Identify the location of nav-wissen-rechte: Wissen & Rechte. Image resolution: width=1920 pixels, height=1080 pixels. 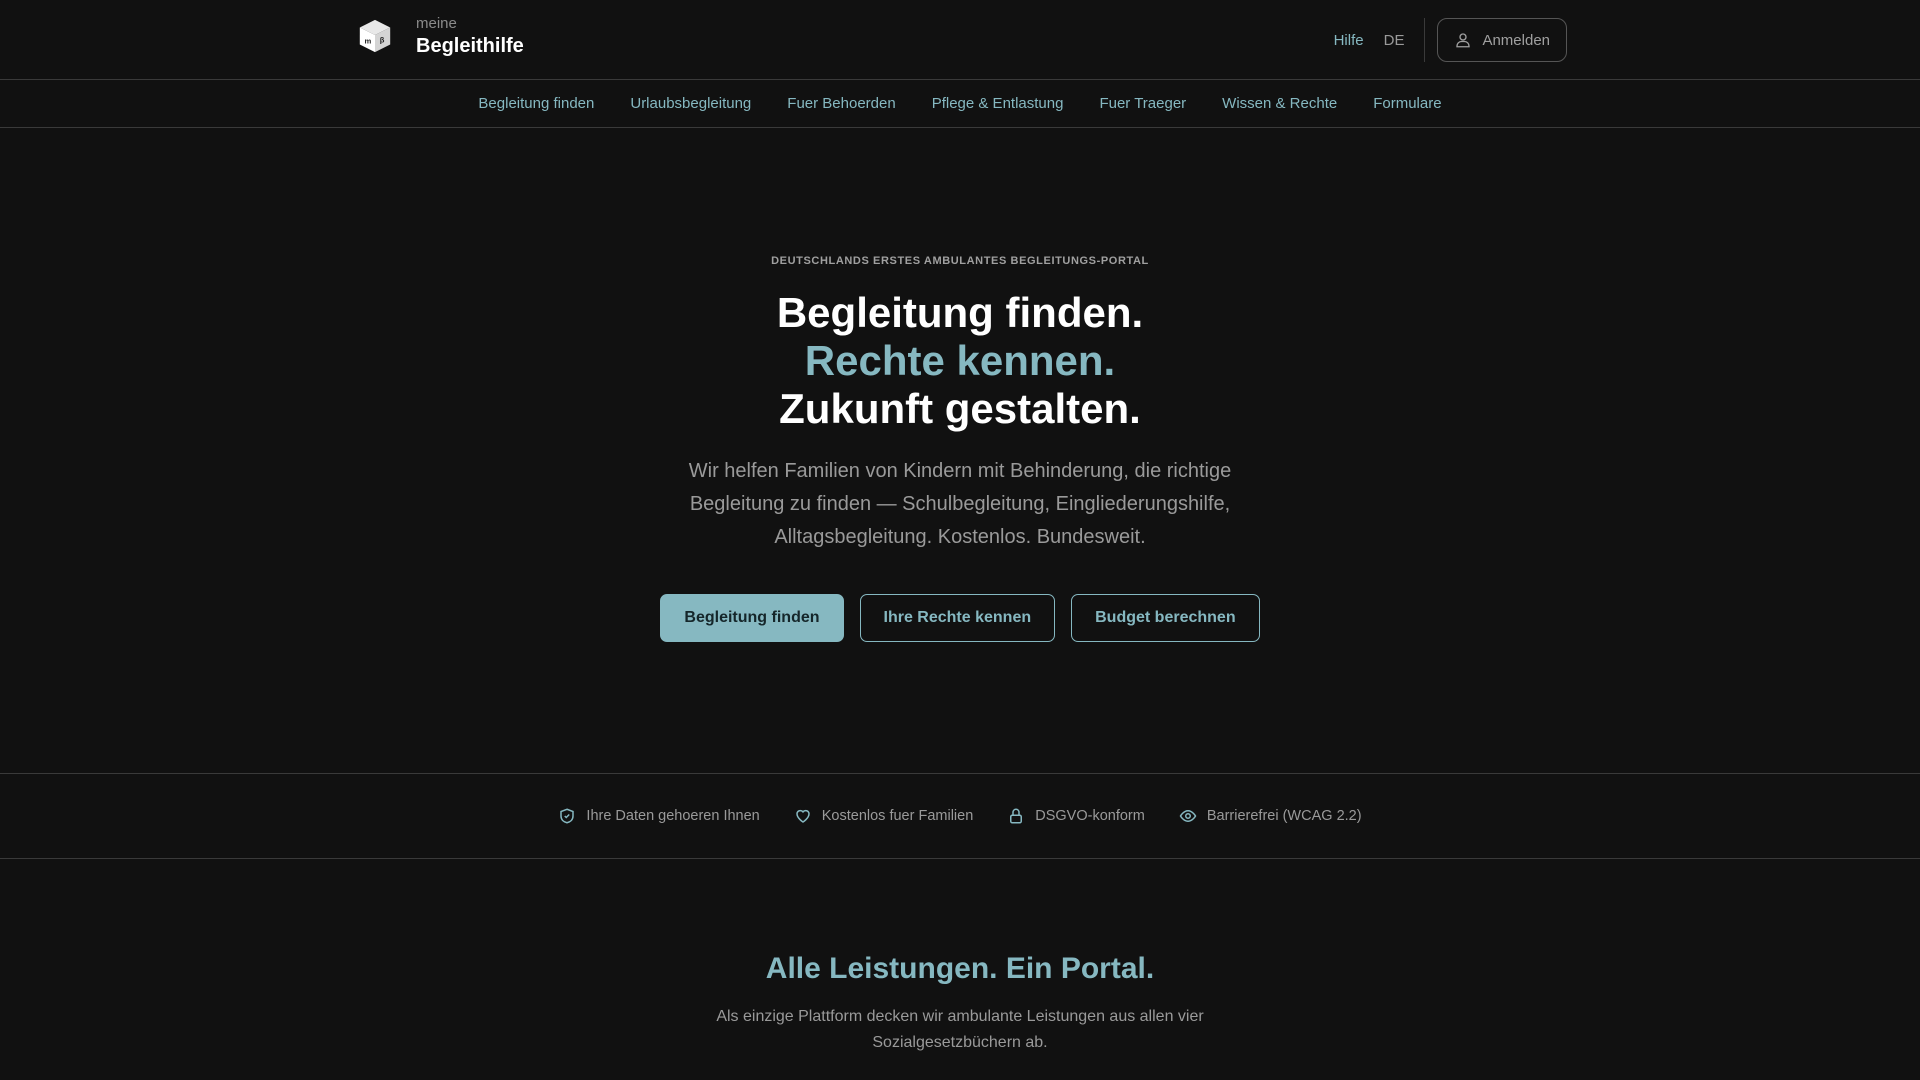
(1279, 103).